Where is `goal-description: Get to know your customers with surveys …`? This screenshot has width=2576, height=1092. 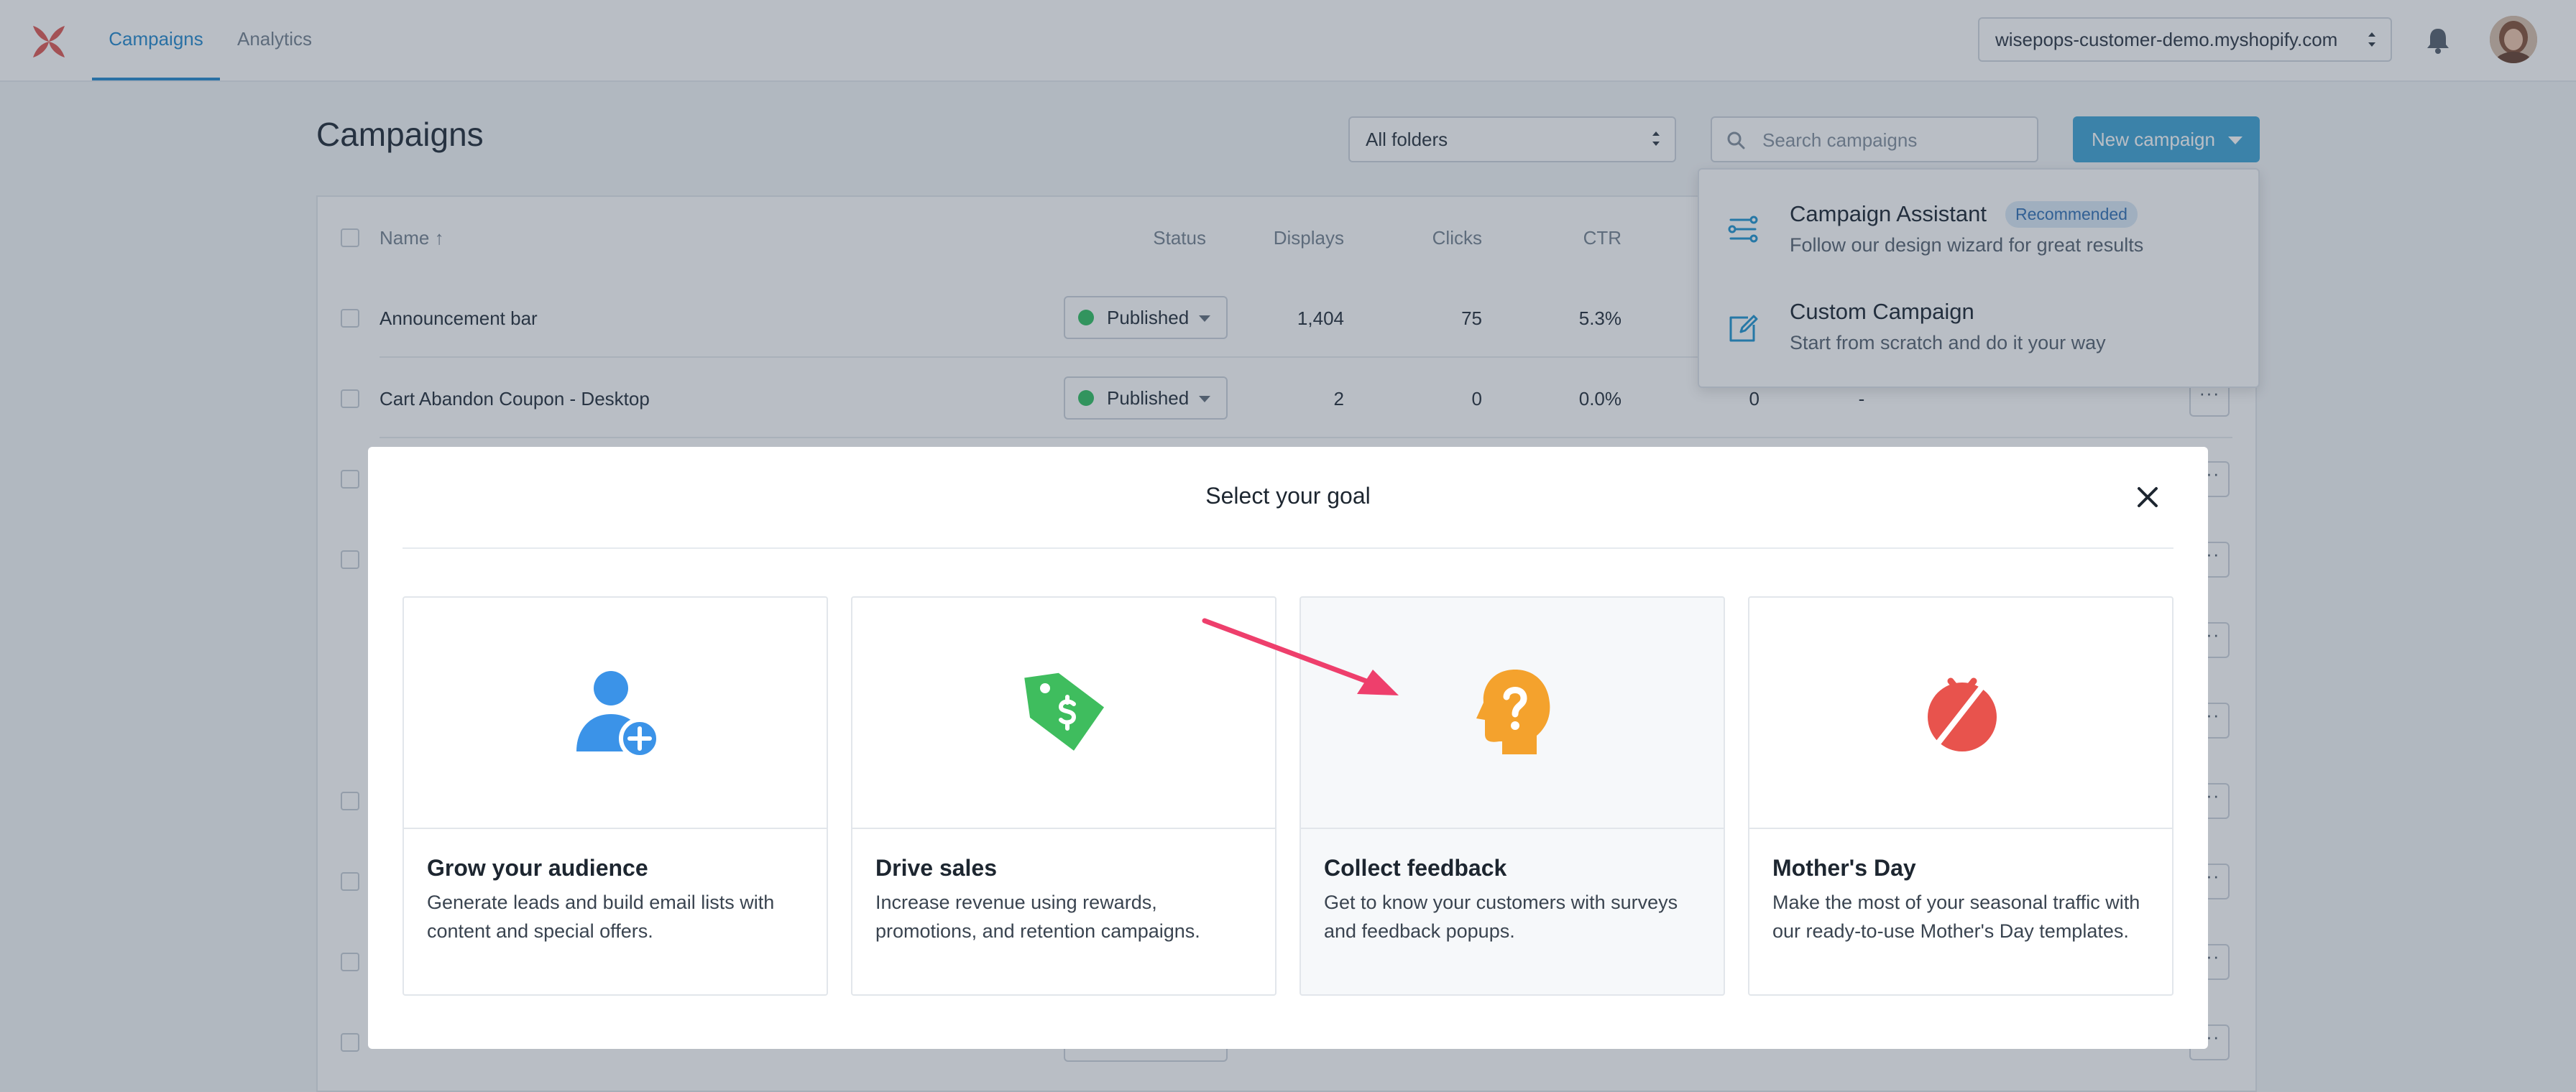
goal-description: Get to know your customers with surveys … is located at coordinates (1501, 917).